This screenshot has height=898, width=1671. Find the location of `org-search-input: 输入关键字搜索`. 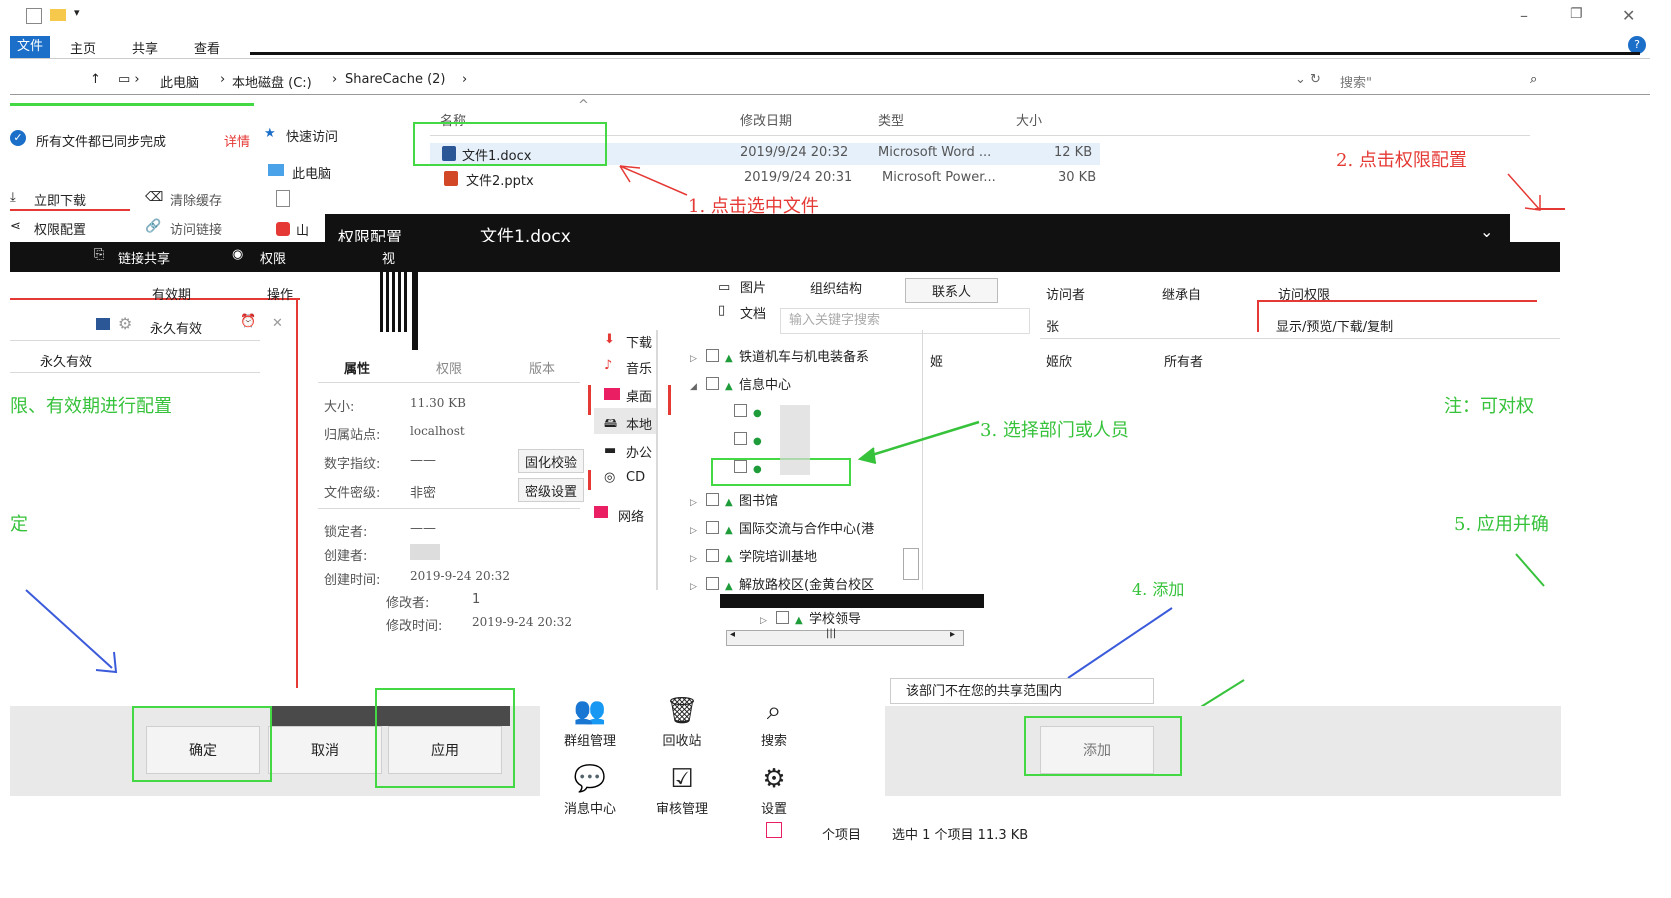

org-search-input: 输入关键字搜索 is located at coordinates (905, 321).